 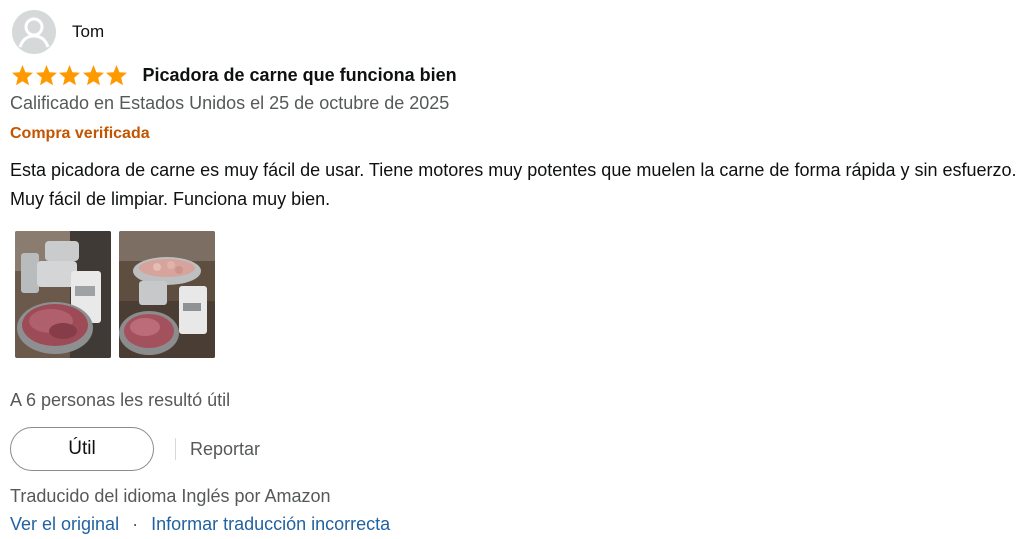 I want to click on reviewer-name: Tom, so click(x=88, y=32).